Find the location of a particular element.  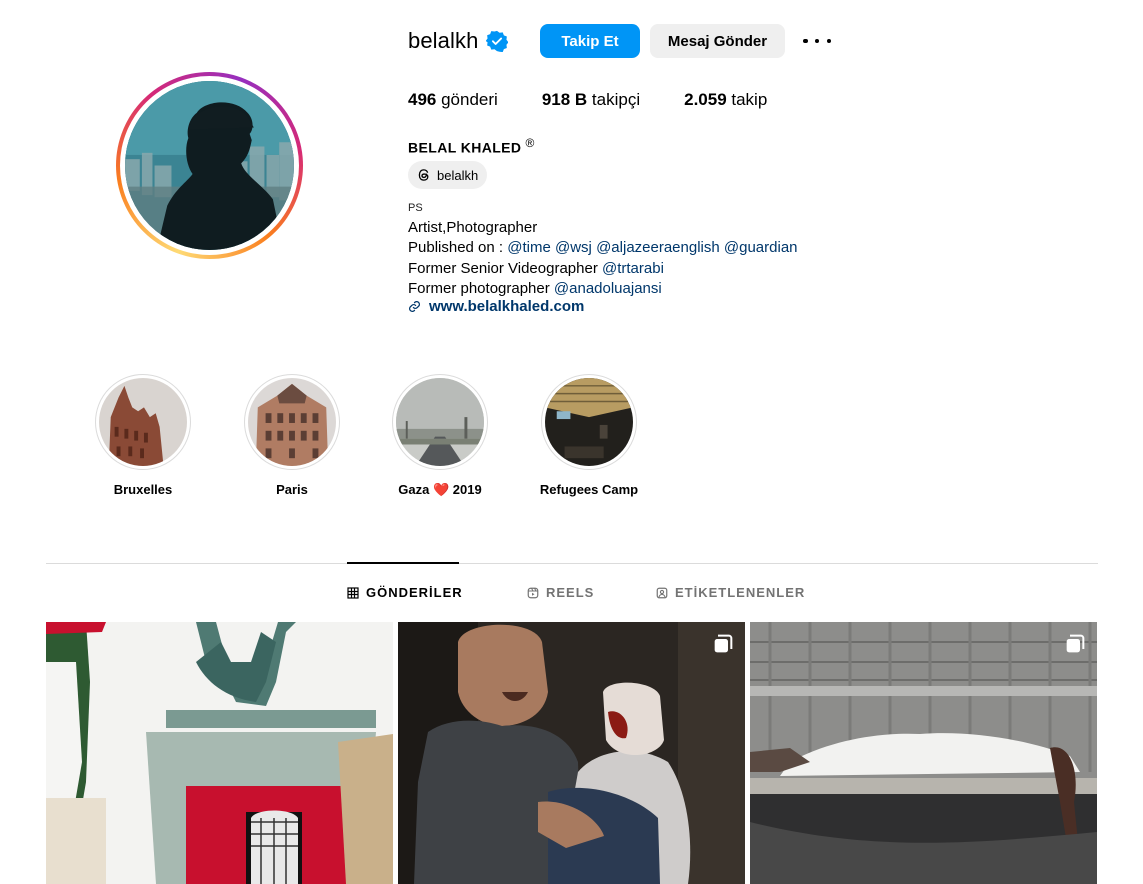

tab-reels: REELS is located at coordinates (560, 592).